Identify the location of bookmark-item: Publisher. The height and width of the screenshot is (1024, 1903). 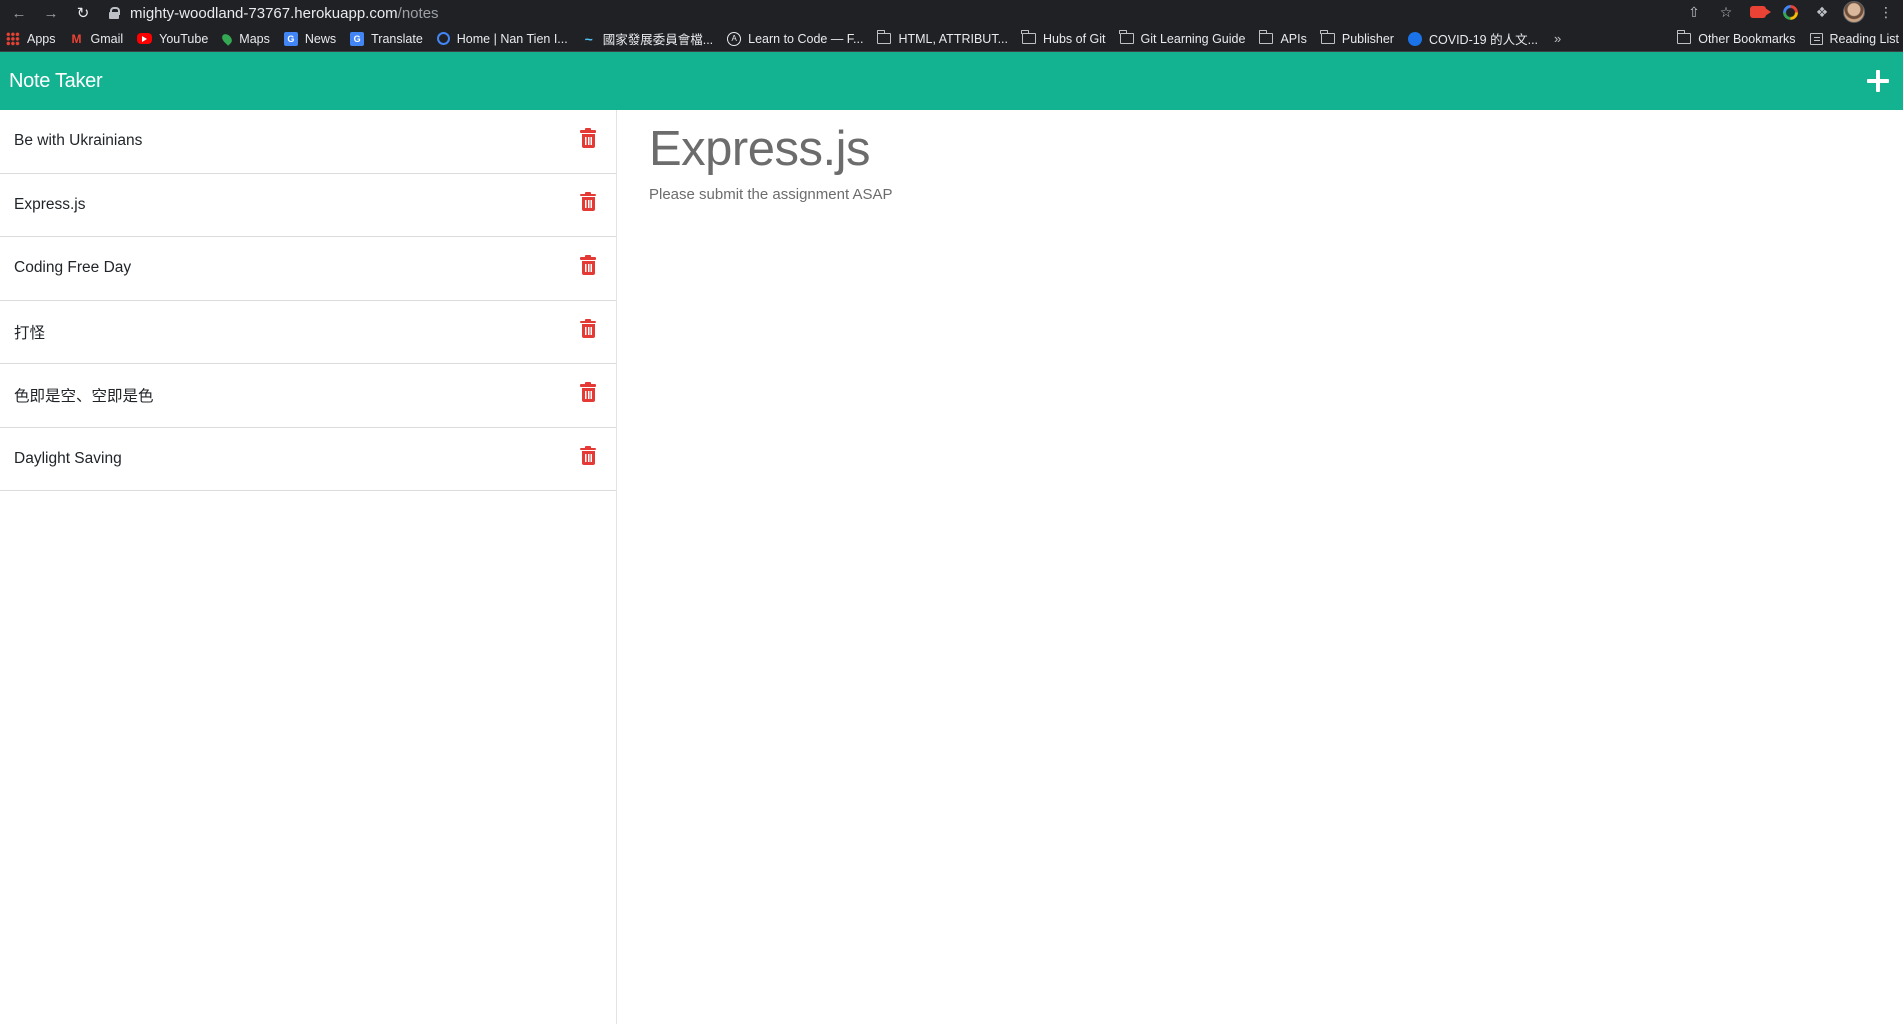
(1357, 38).